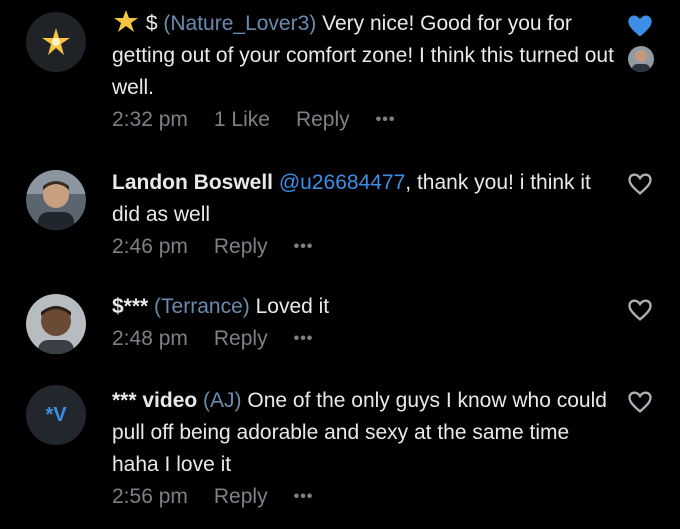  What do you see at coordinates (150, 246) in the screenshot?
I see `timestamp: 2:46 pm` at bounding box center [150, 246].